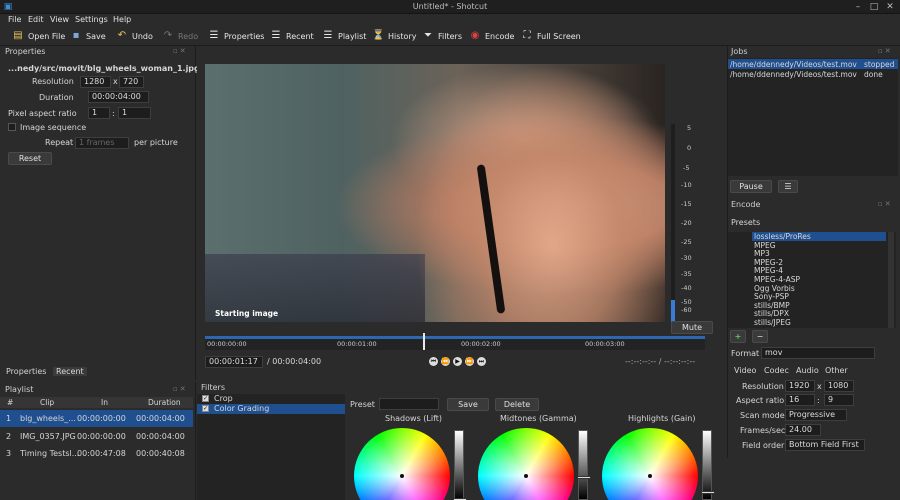 The image size is (900, 500). I want to click on scan-mode-select: Progressive, so click(816, 415).